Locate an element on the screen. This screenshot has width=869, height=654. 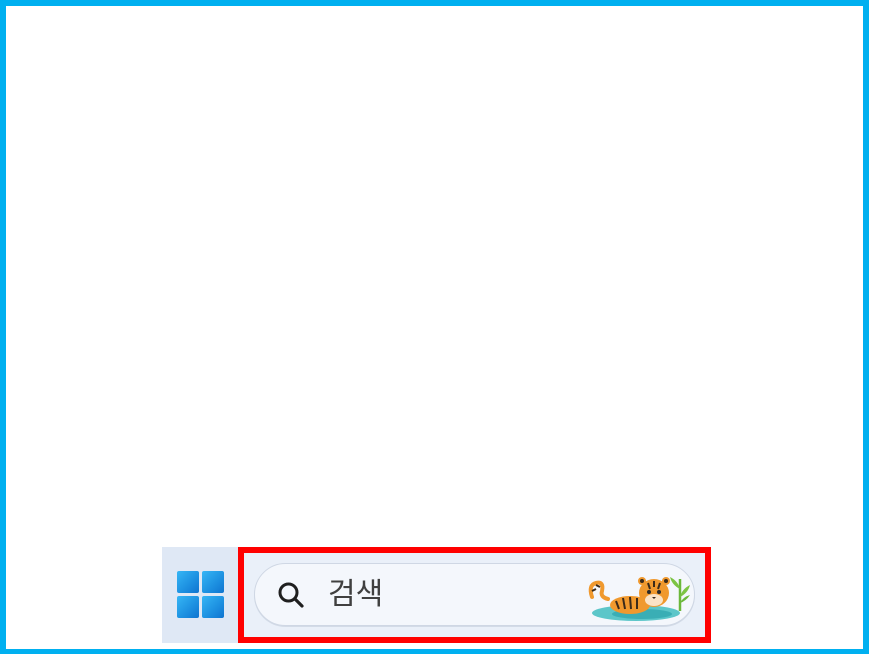
windows-logo-icon is located at coordinates (188, 582).